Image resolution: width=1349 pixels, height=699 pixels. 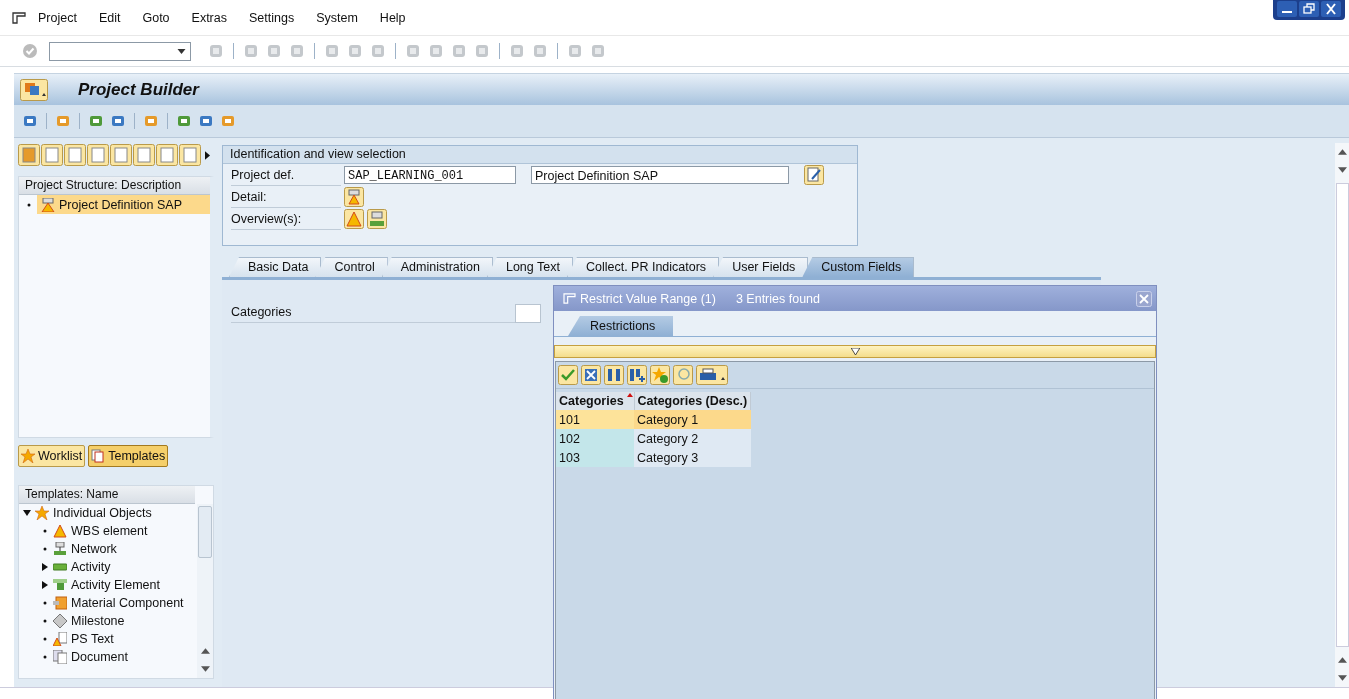 I want to click on table-cell: Category 3, so click(x=692, y=457).